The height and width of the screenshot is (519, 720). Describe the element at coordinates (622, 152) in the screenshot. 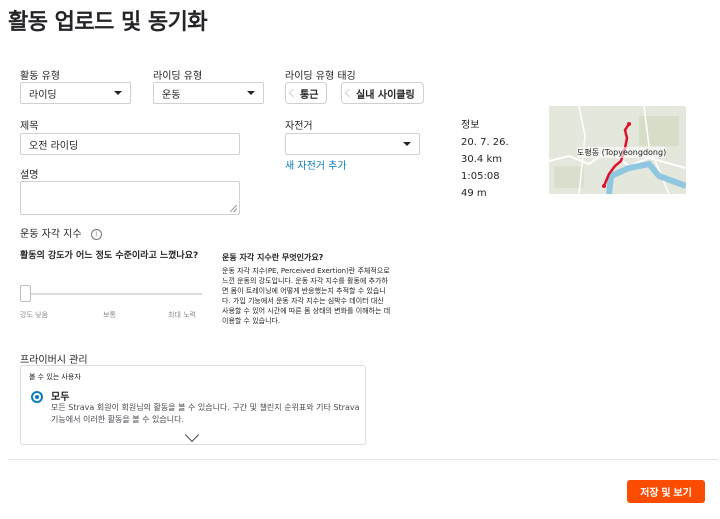

I see `map-place-label: 도평동 (Topyeongdong)` at that location.